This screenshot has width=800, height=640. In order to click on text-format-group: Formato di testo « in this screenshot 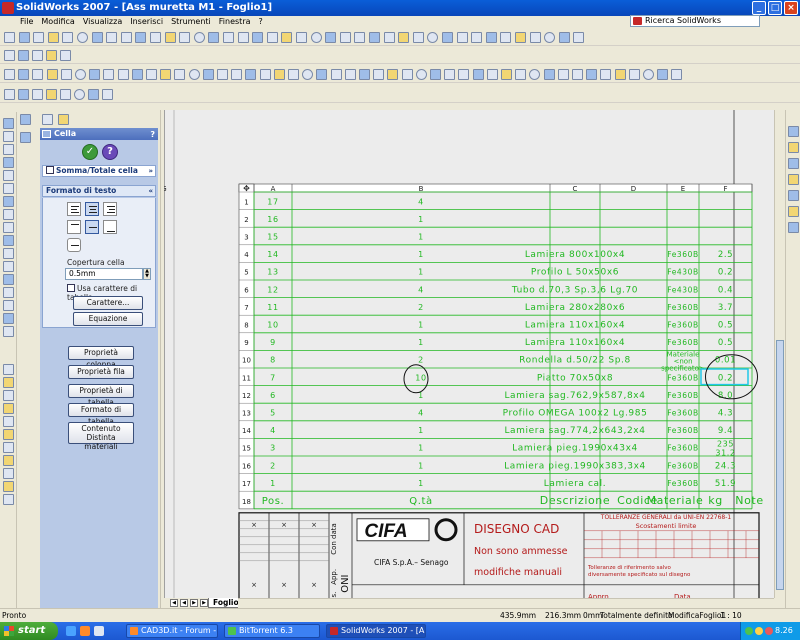, I will do `click(99, 191)`.